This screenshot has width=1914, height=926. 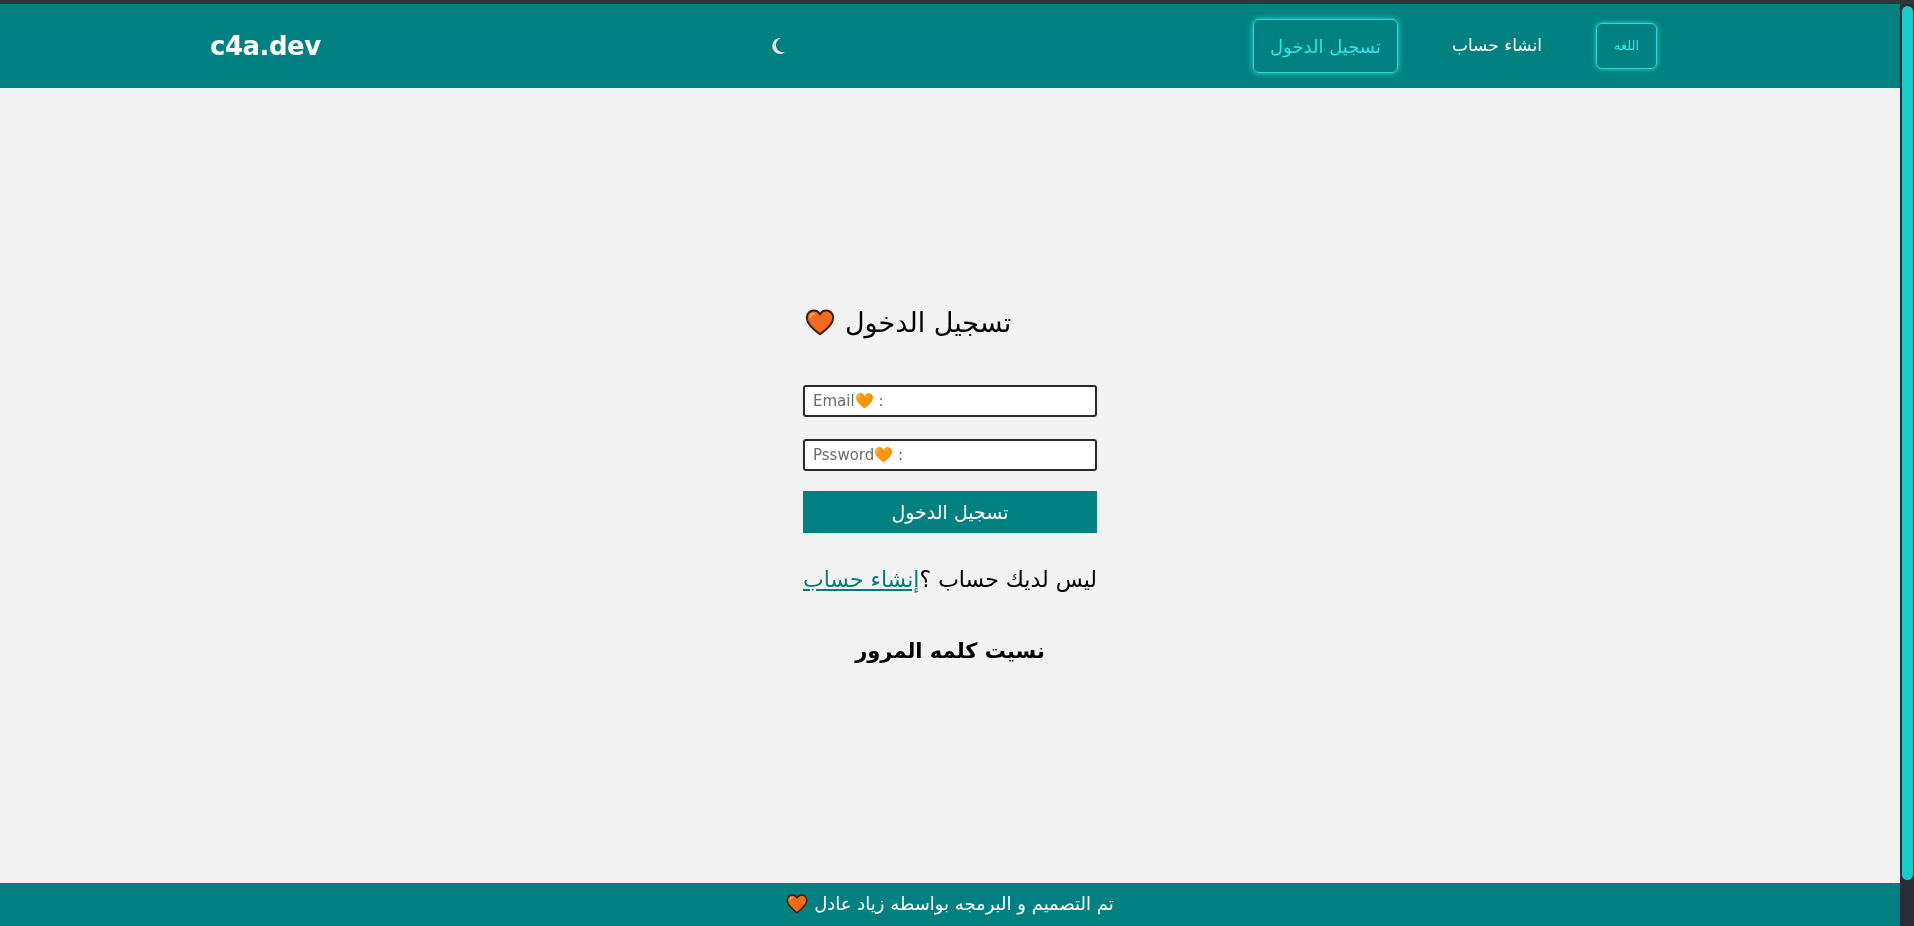 I want to click on moon-icon, so click(x=779, y=46).